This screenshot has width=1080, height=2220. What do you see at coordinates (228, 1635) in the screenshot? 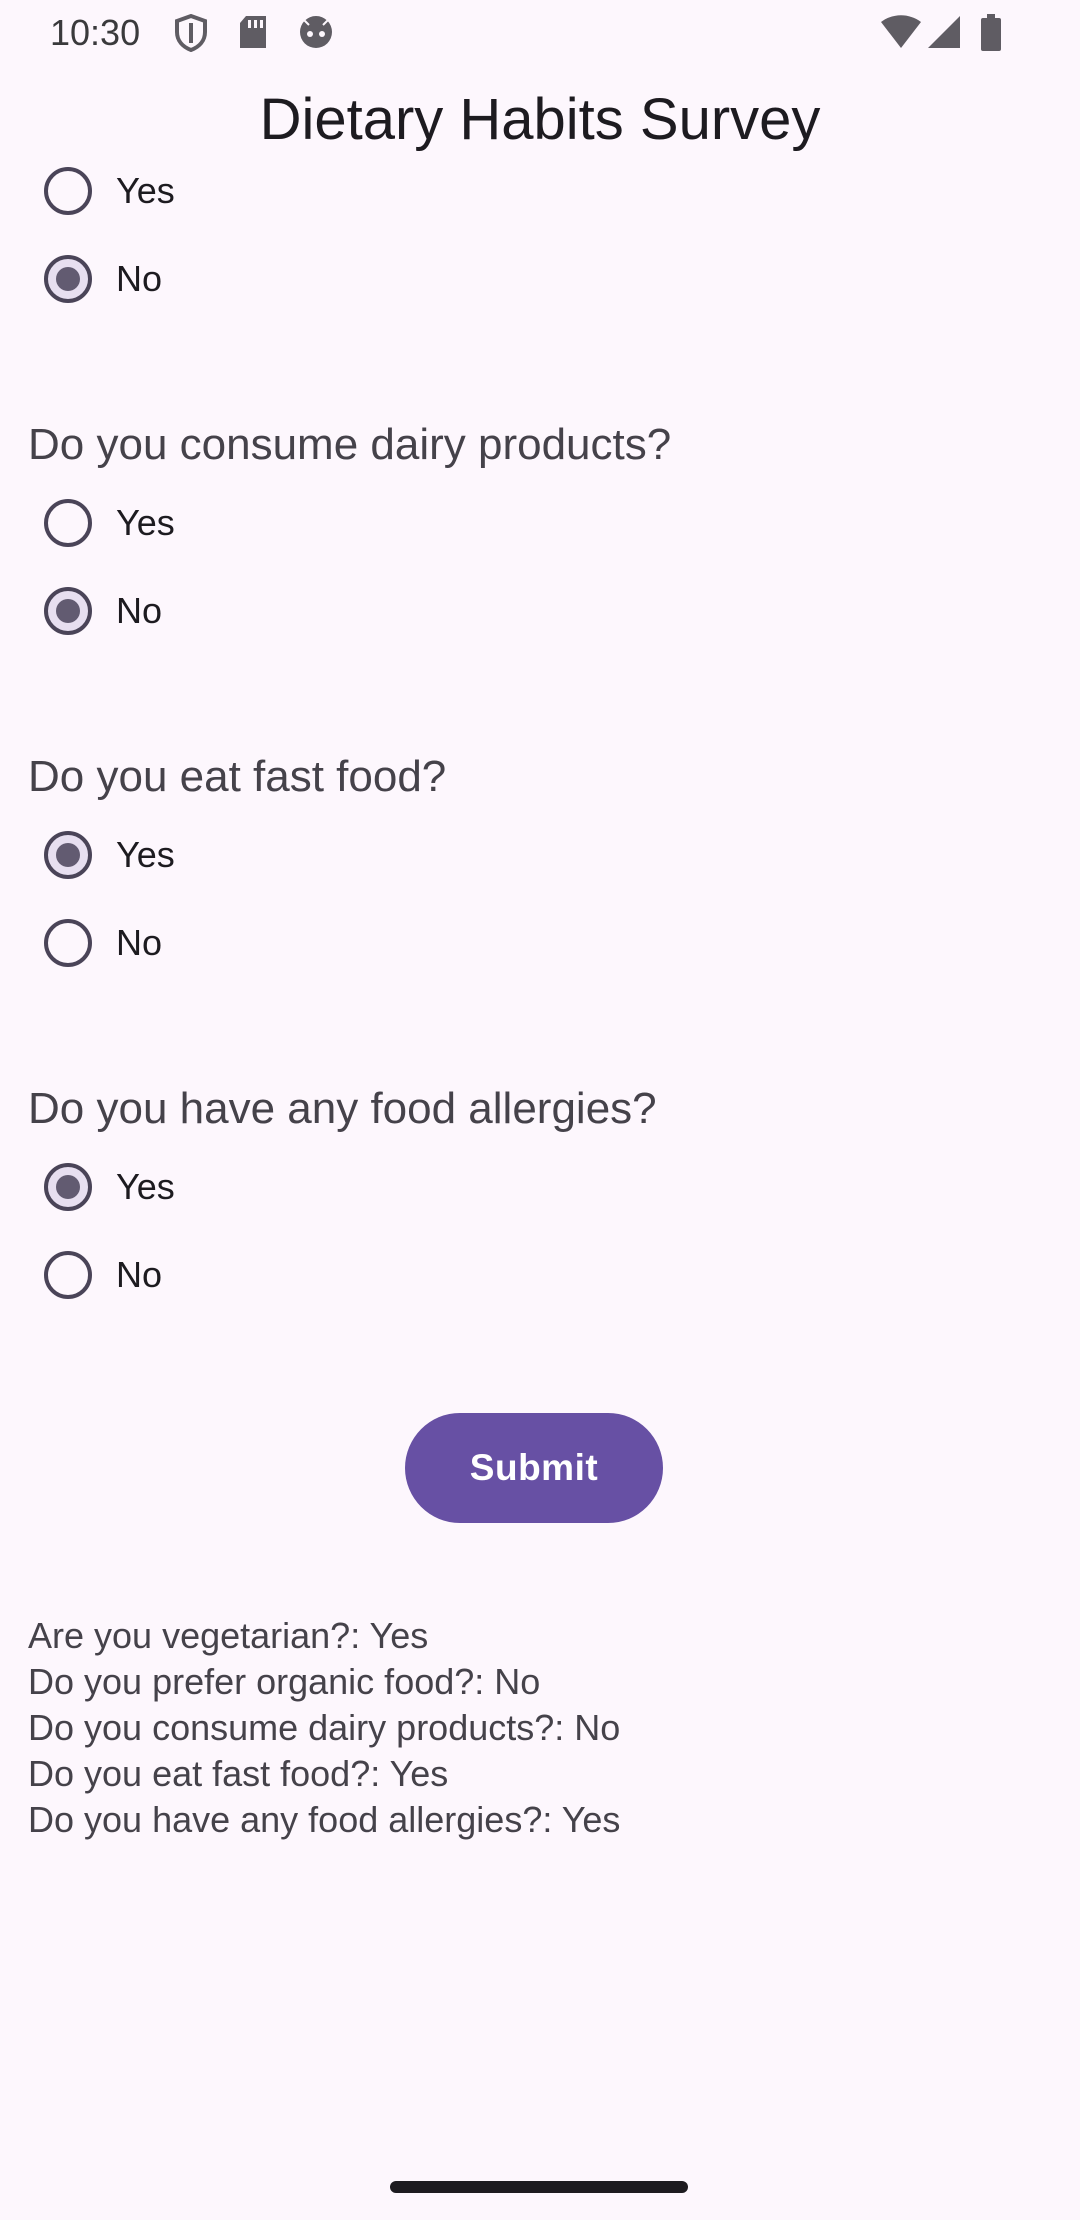
I see `summary-line: Are you vegetarian?: Yes` at bounding box center [228, 1635].